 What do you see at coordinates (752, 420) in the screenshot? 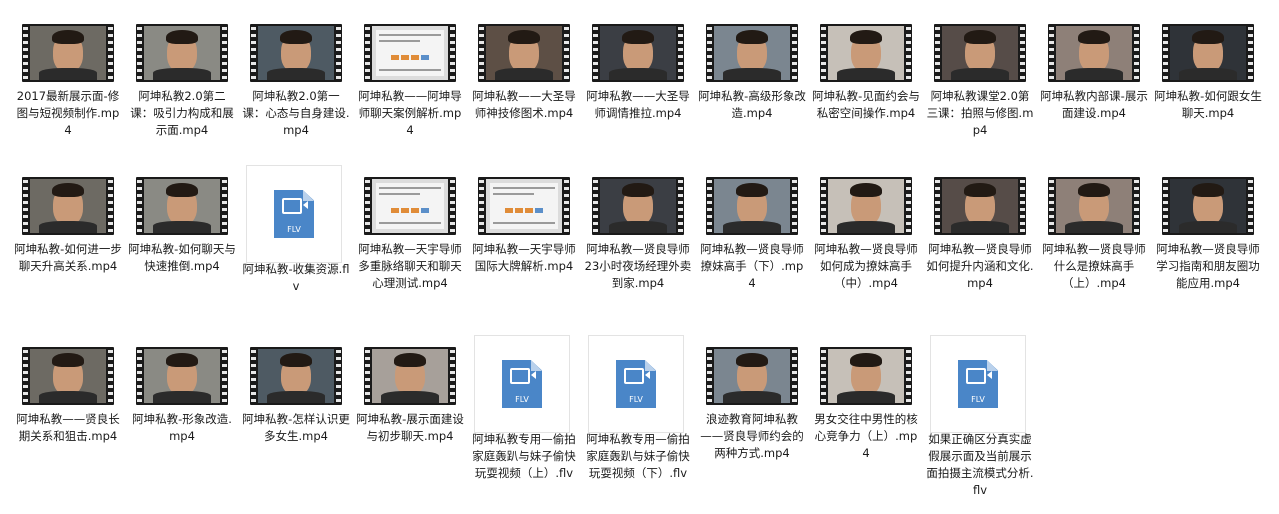
I see `file-item: 浪迹教育阿坤私教——贤良导师约会的两种方式.mp4` at bounding box center [752, 420].